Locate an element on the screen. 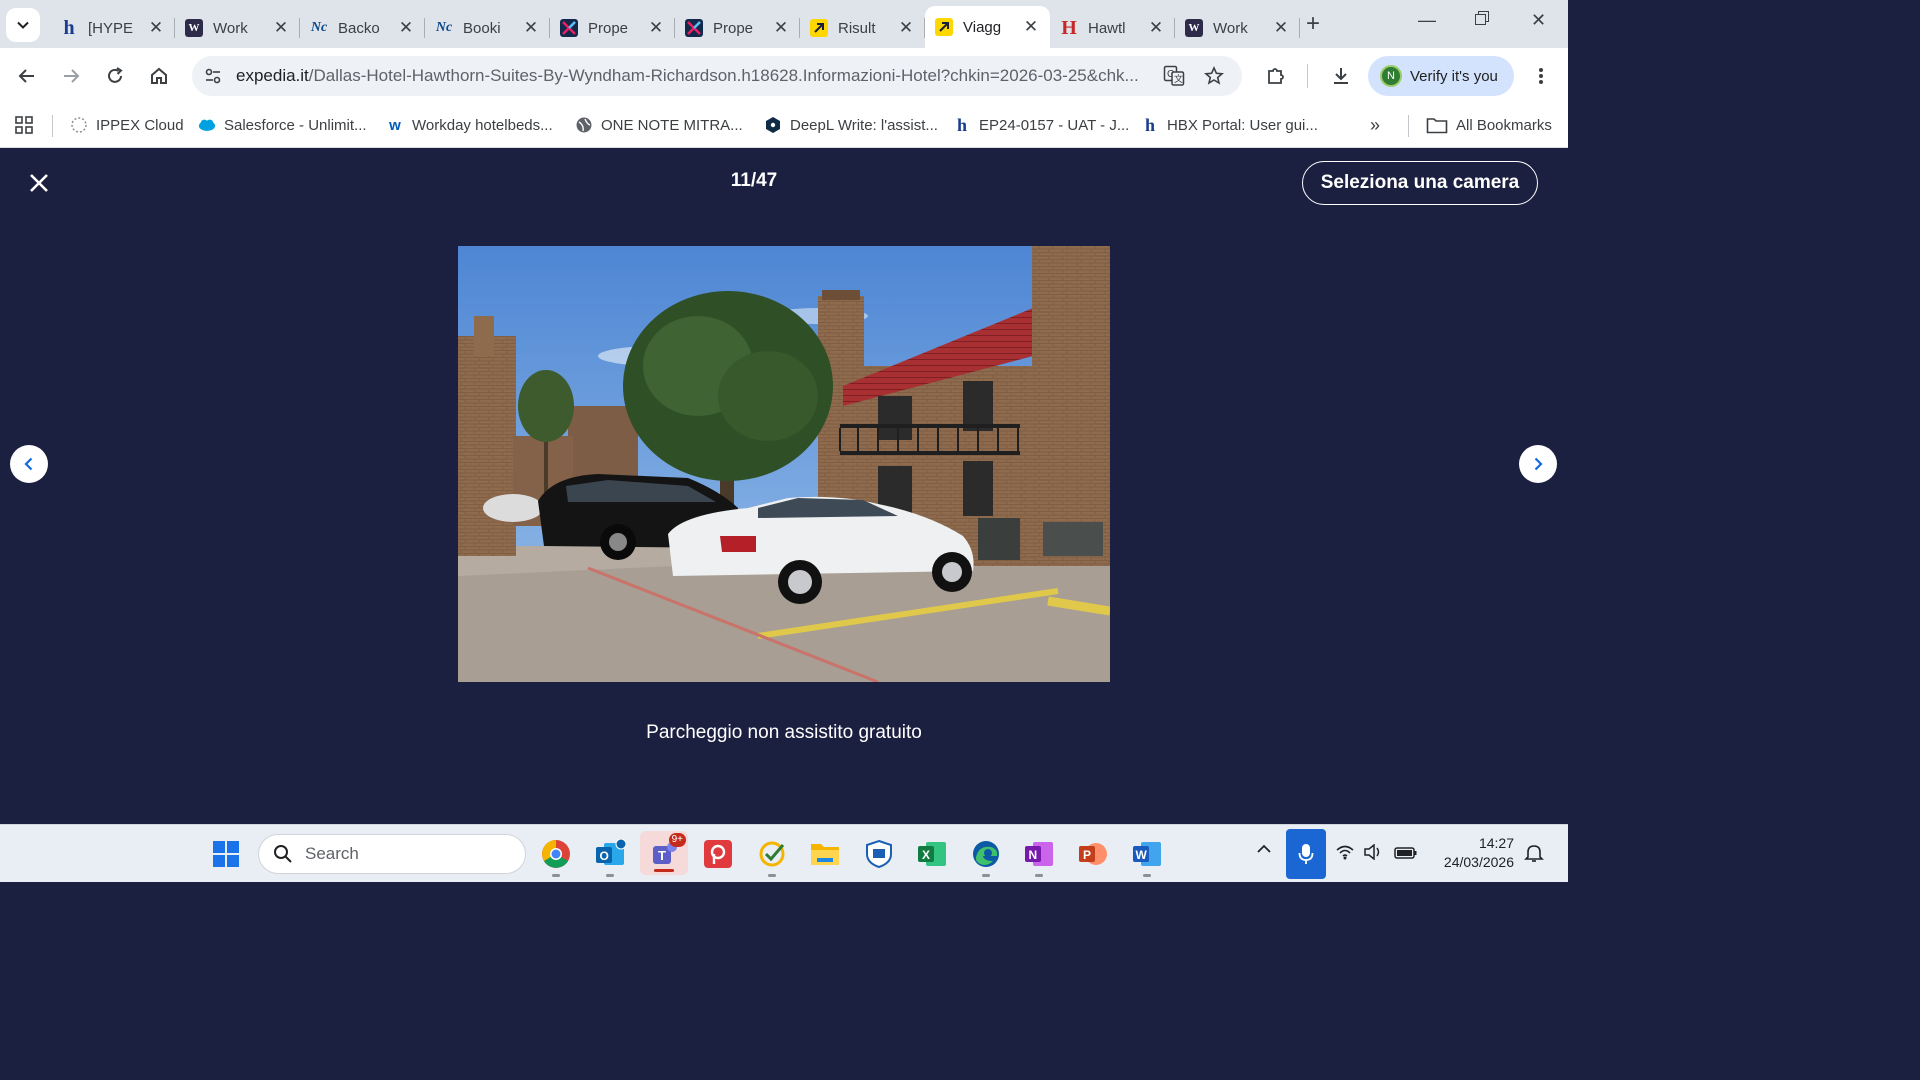 Image resolution: width=1920 pixels, height=1080 pixels. bookmark-label: IPPEX Cloud is located at coordinates (140, 125).